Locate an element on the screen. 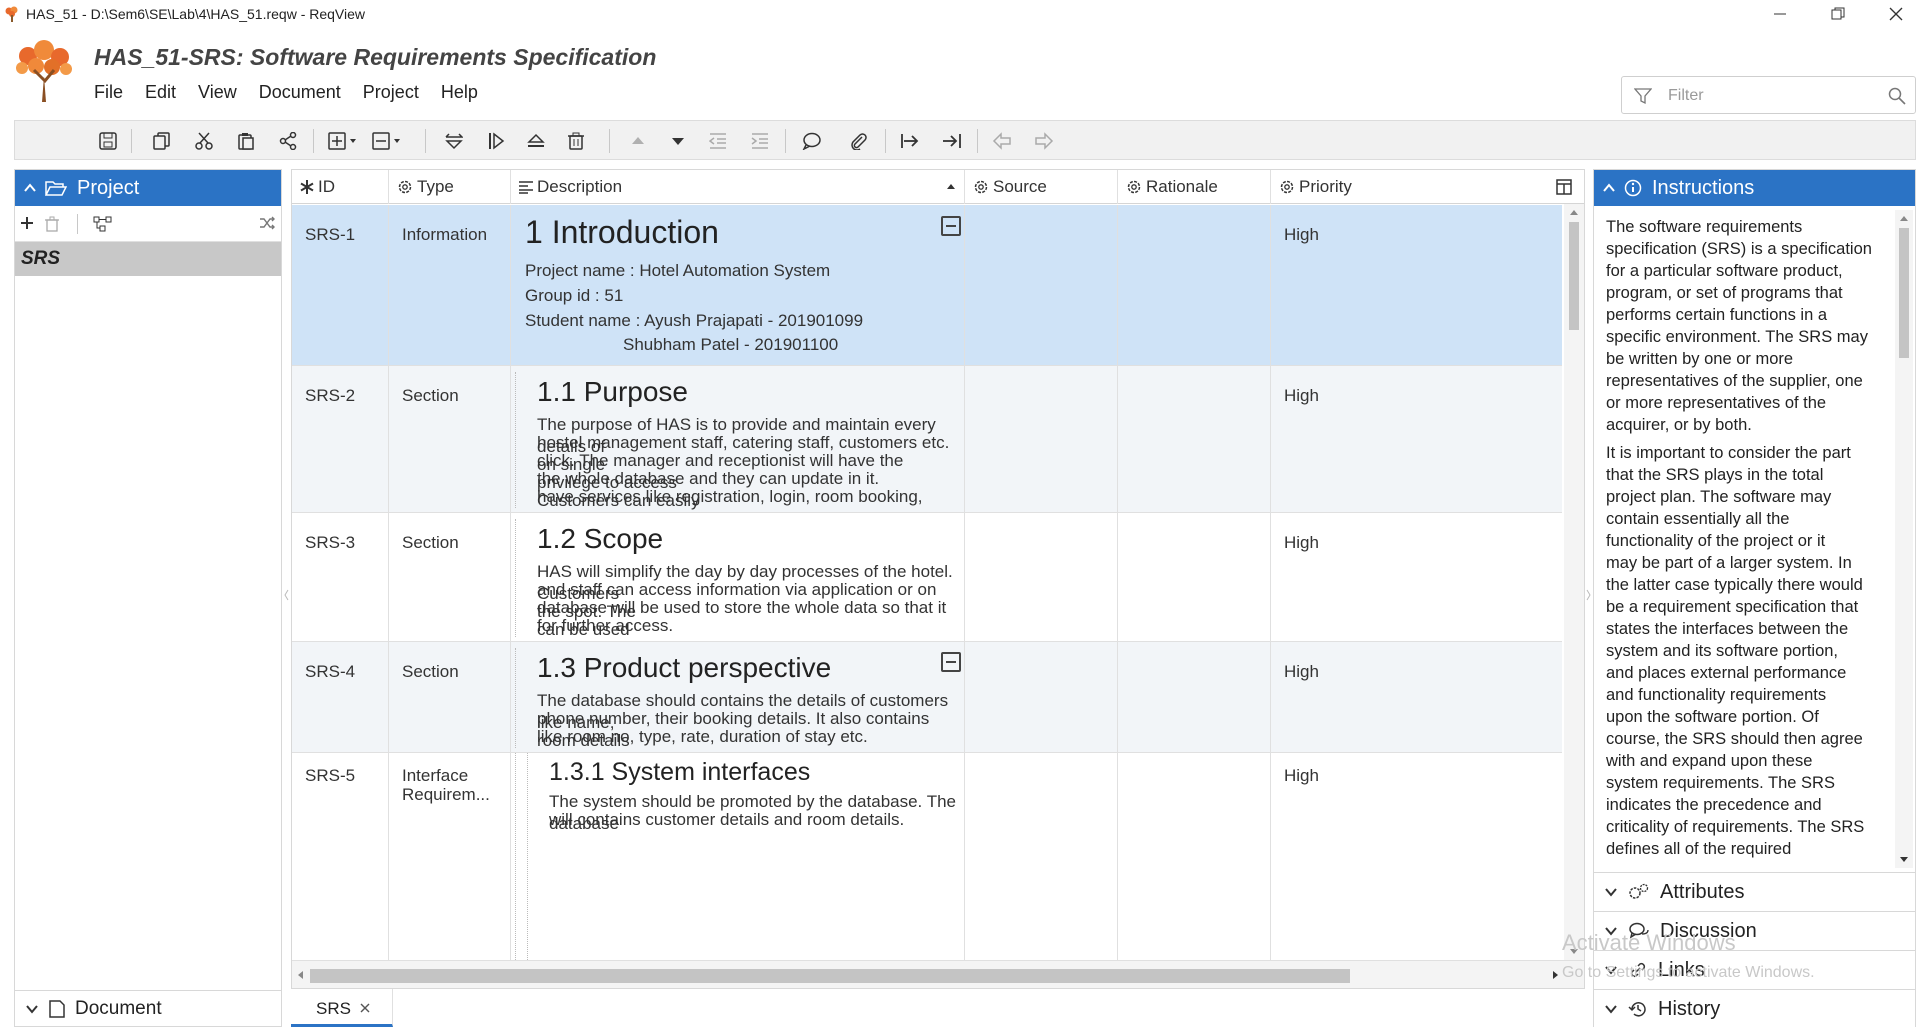 Image resolution: width=1920 pixels, height=1028 pixels. close-tab-icon is located at coordinates (365, 1008).